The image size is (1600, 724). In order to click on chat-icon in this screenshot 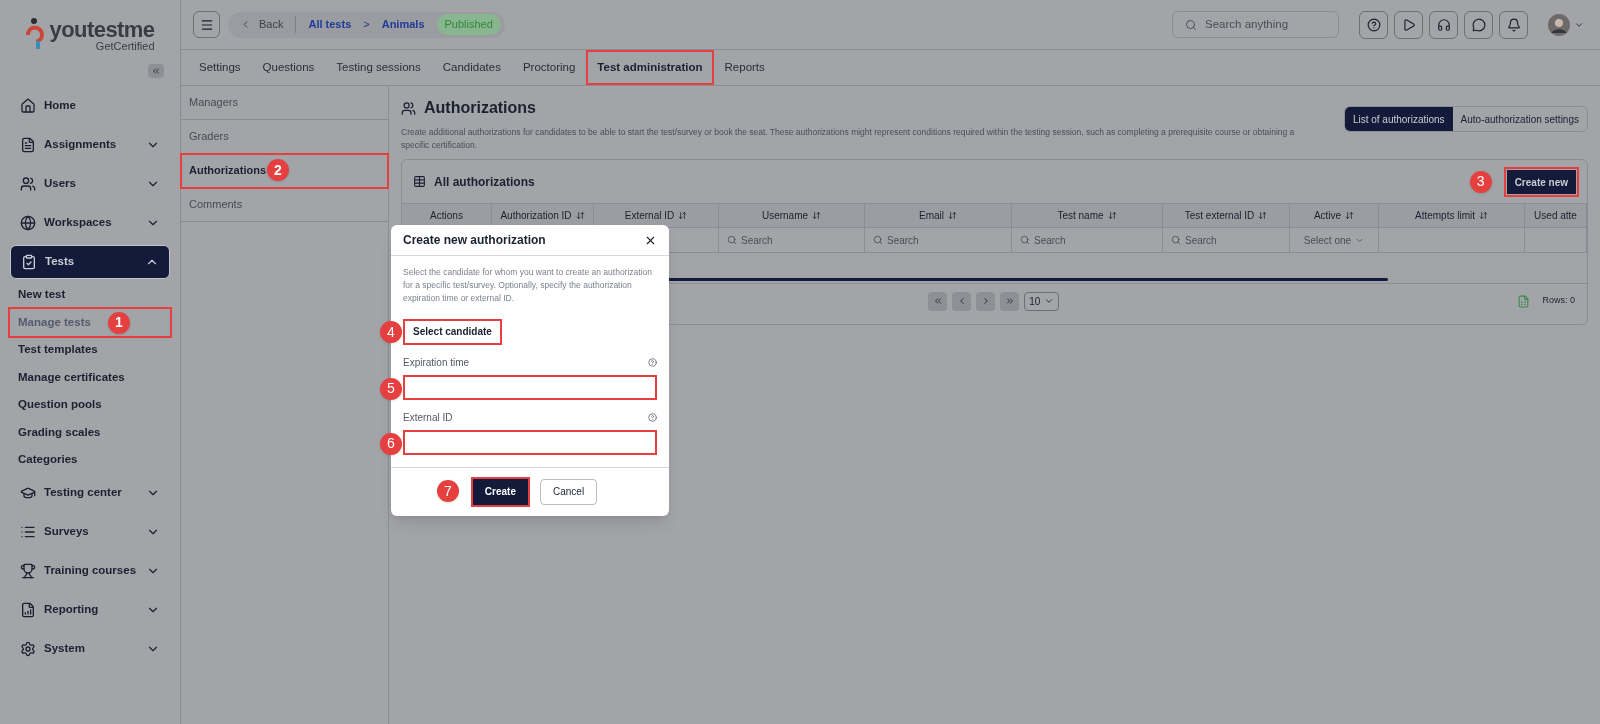, I will do `click(1478, 24)`.